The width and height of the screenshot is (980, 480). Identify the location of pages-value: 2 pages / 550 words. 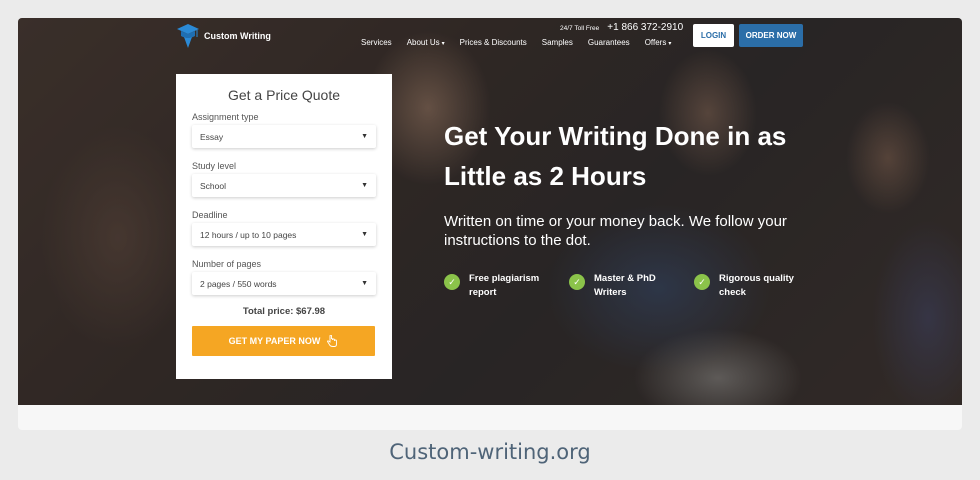
(238, 283).